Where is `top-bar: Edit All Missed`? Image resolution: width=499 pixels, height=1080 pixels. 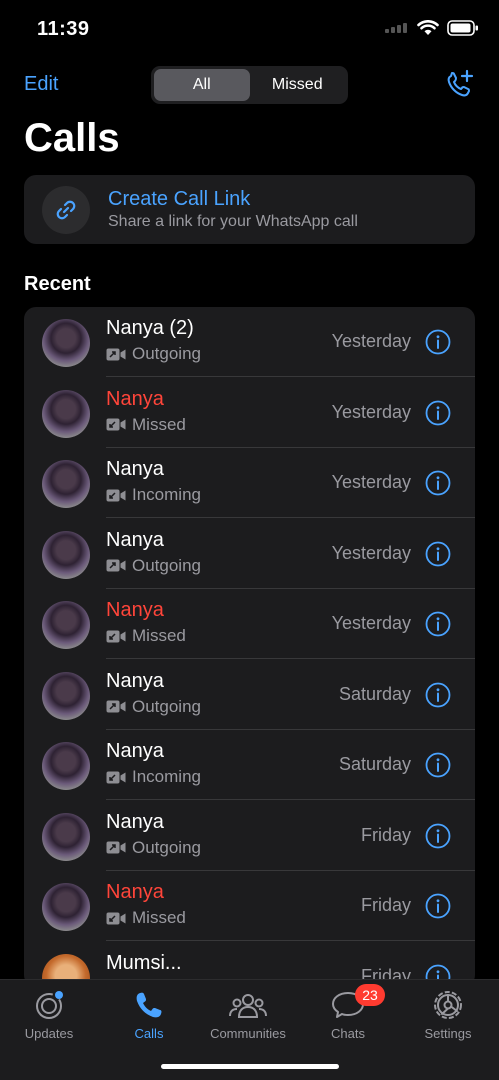
top-bar: Edit All Missed is located at coordinates (249, 85).